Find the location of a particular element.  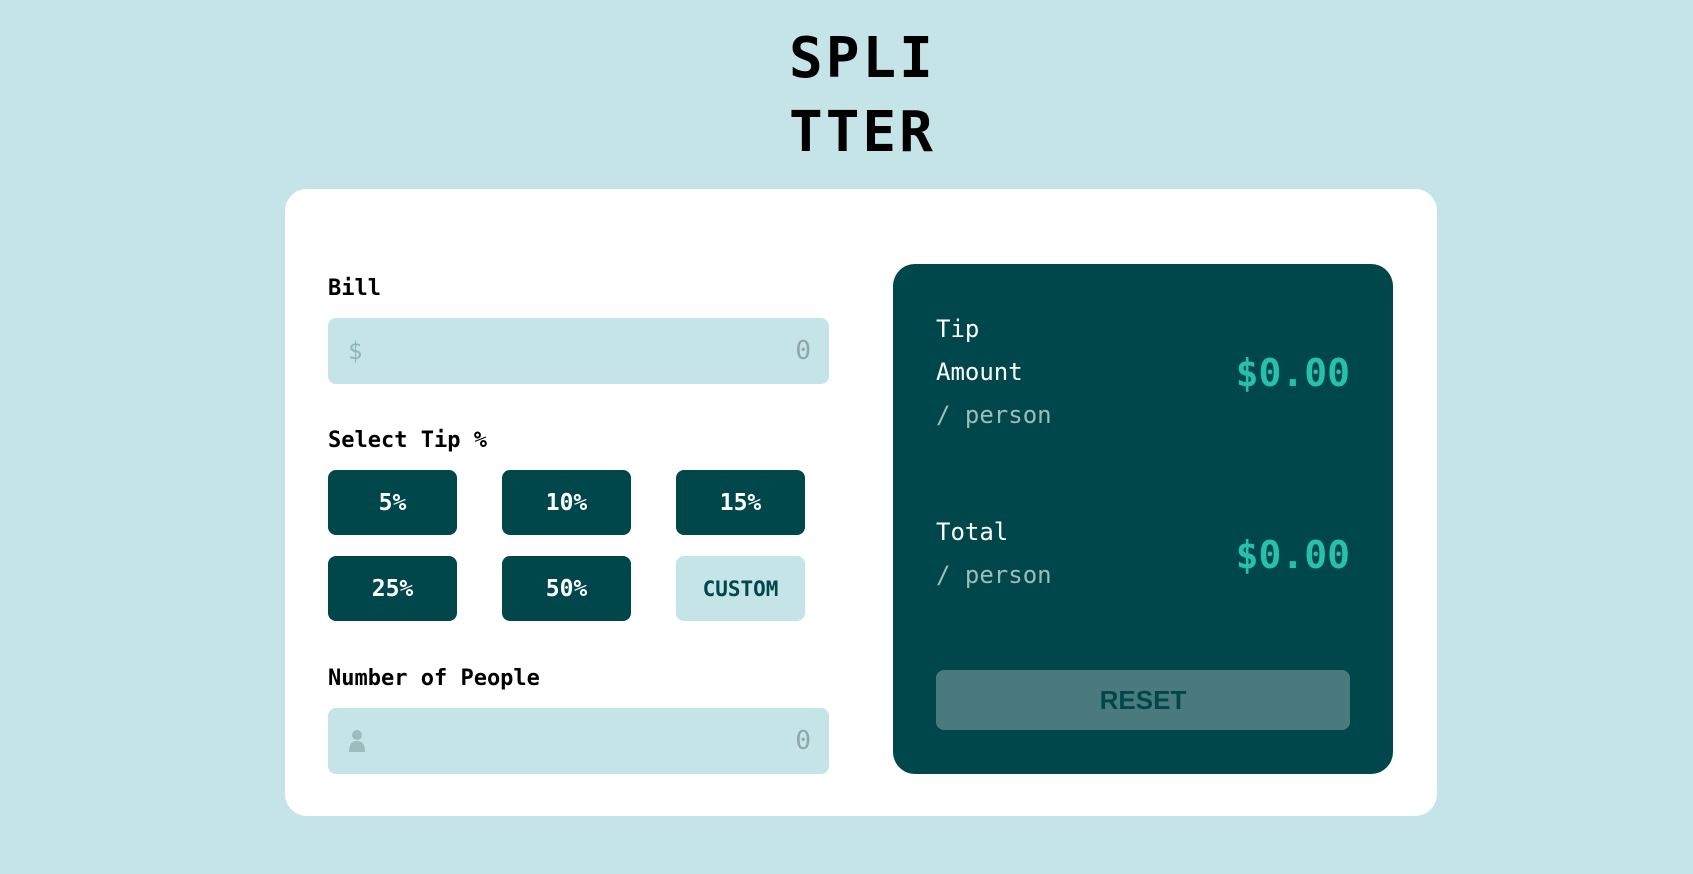

tip-50-button: 50% is located at coordinates (566, 588).